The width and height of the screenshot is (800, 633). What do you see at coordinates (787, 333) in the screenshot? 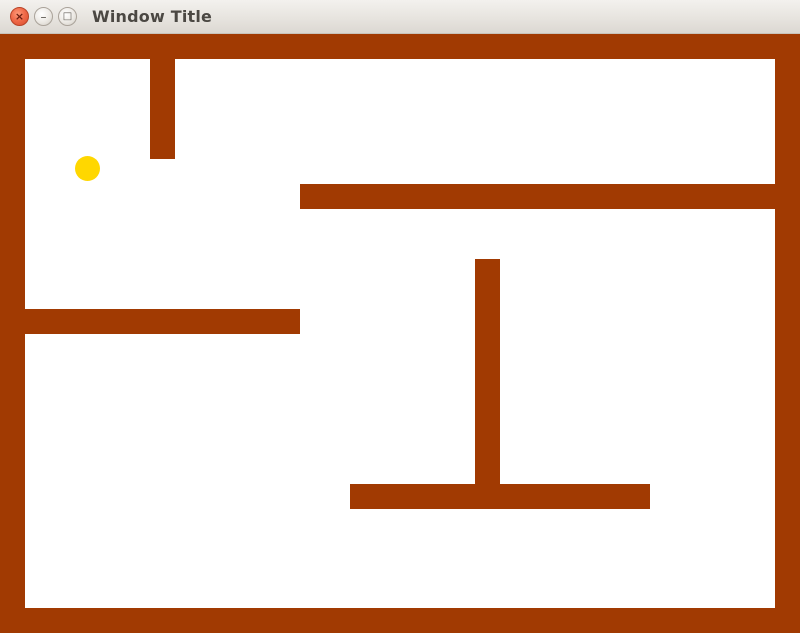
I see `maze-wall-right` at bounding box center [787, 333].